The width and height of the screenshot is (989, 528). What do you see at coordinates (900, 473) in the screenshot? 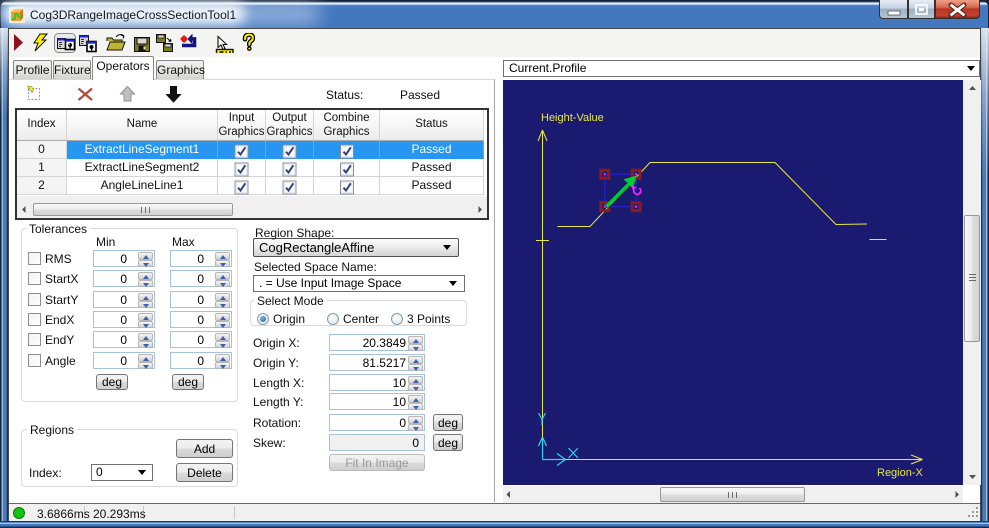
I see `svg-text: Region-X` at bounding box center [900, 473].